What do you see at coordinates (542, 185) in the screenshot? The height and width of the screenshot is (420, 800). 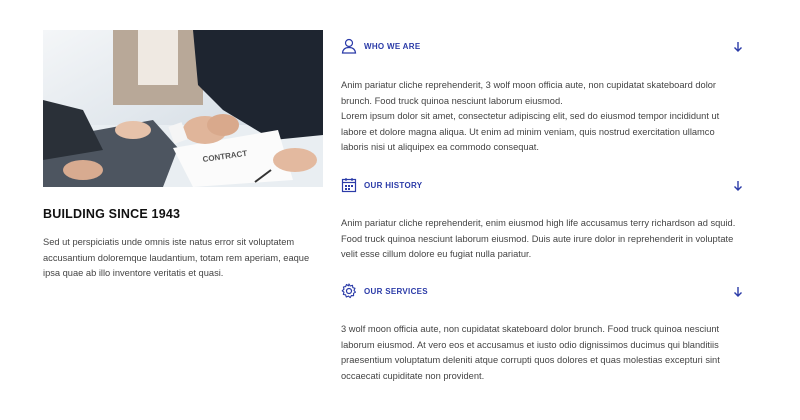 I see `accordion-header-our-history: OUR HISTORY` at bounding box center [542, 185].